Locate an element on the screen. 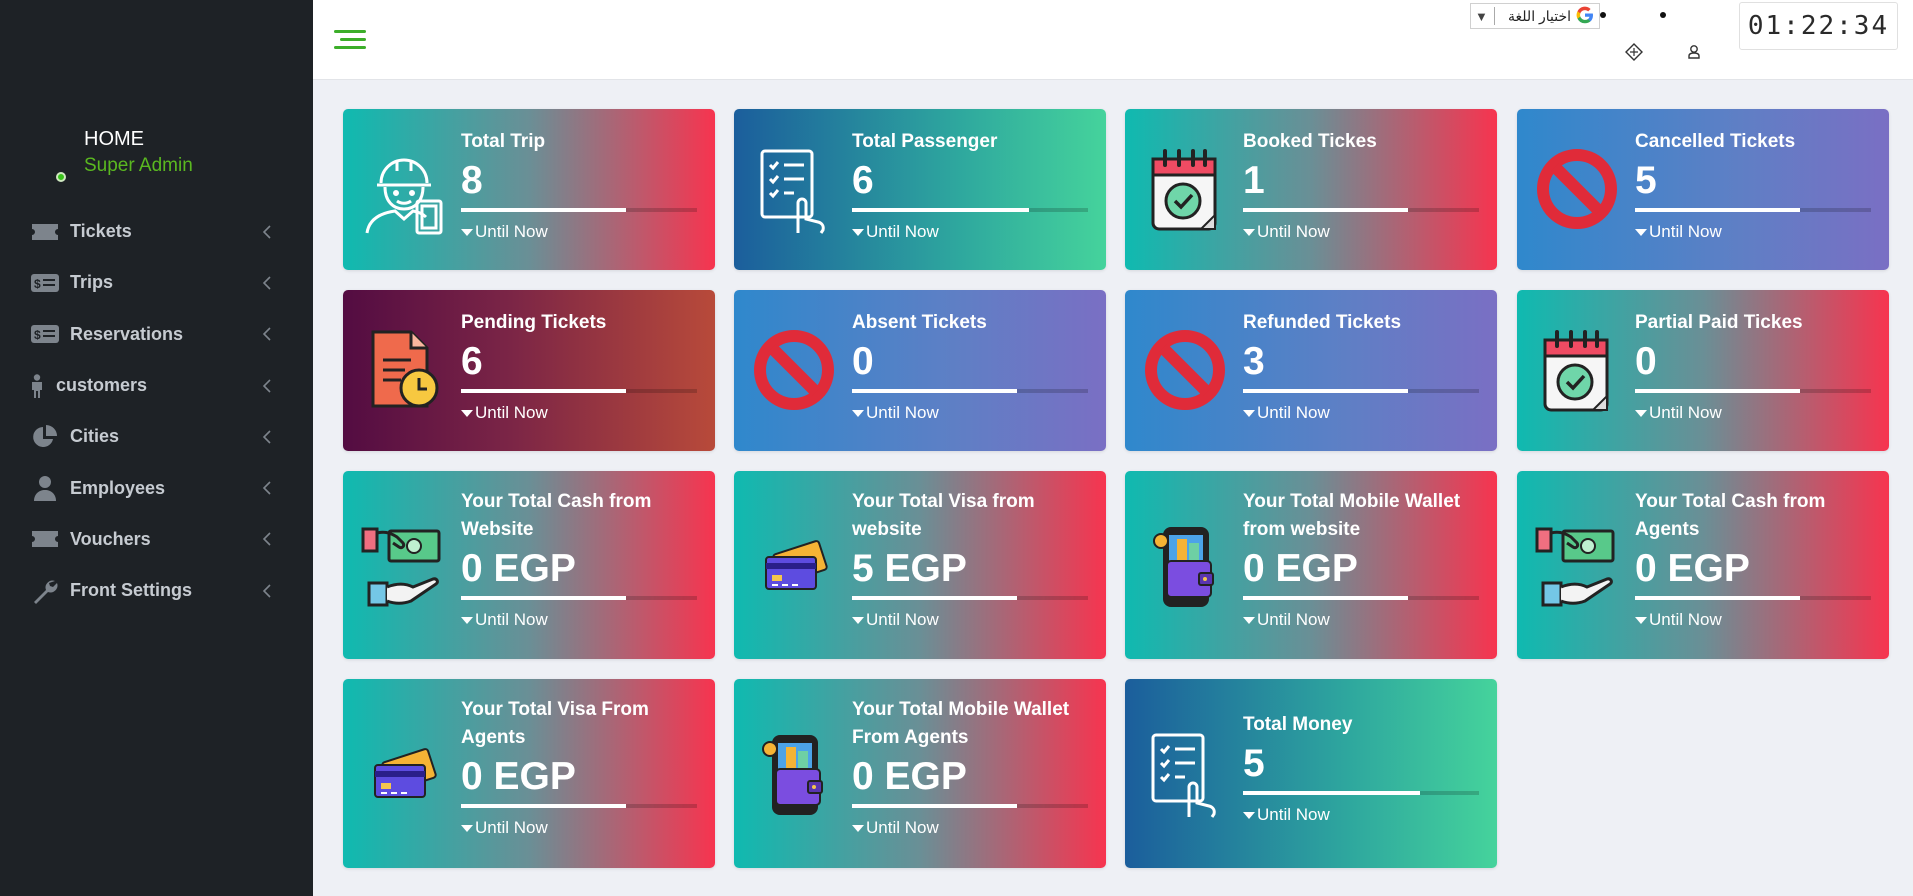 The height and width of the screenshot is (896, 1913). sidebar-item-front-settings: Front Settings is located at coordinates (156, 590).